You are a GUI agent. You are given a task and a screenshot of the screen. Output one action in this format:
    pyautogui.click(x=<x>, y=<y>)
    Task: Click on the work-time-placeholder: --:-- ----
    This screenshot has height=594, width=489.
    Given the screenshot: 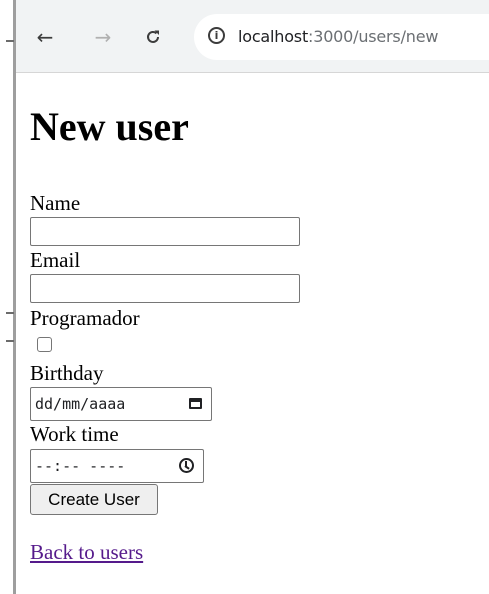 What is the action you would take?
    pyautogui.click(x=80, y=466)
    